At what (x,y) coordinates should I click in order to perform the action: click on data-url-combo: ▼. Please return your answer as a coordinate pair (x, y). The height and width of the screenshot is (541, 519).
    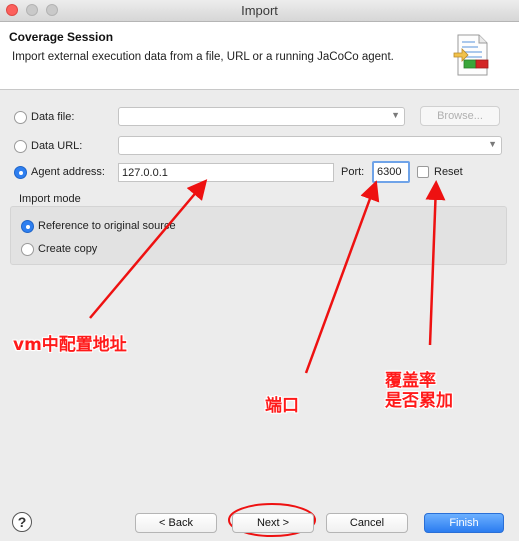
    Looking at the image, I should click on (310, 145).